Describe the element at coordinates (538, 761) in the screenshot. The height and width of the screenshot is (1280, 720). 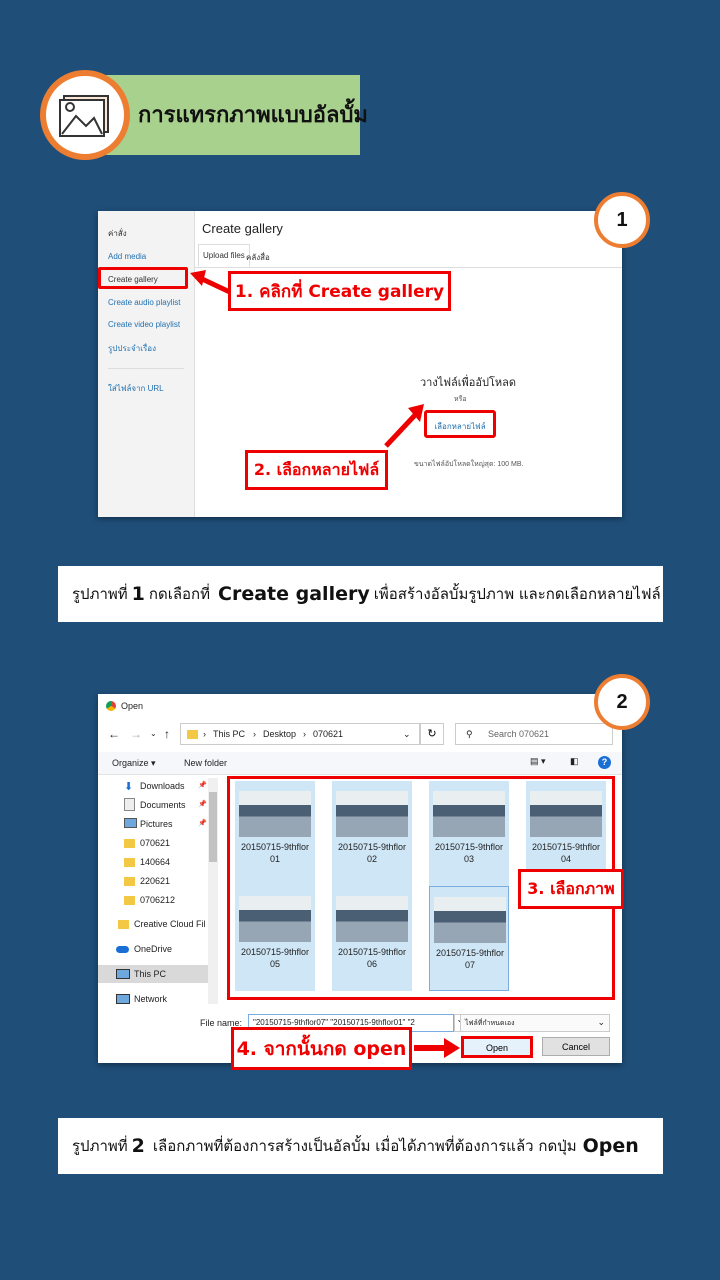
I see `view-icon: ▤ ▾` at that location.